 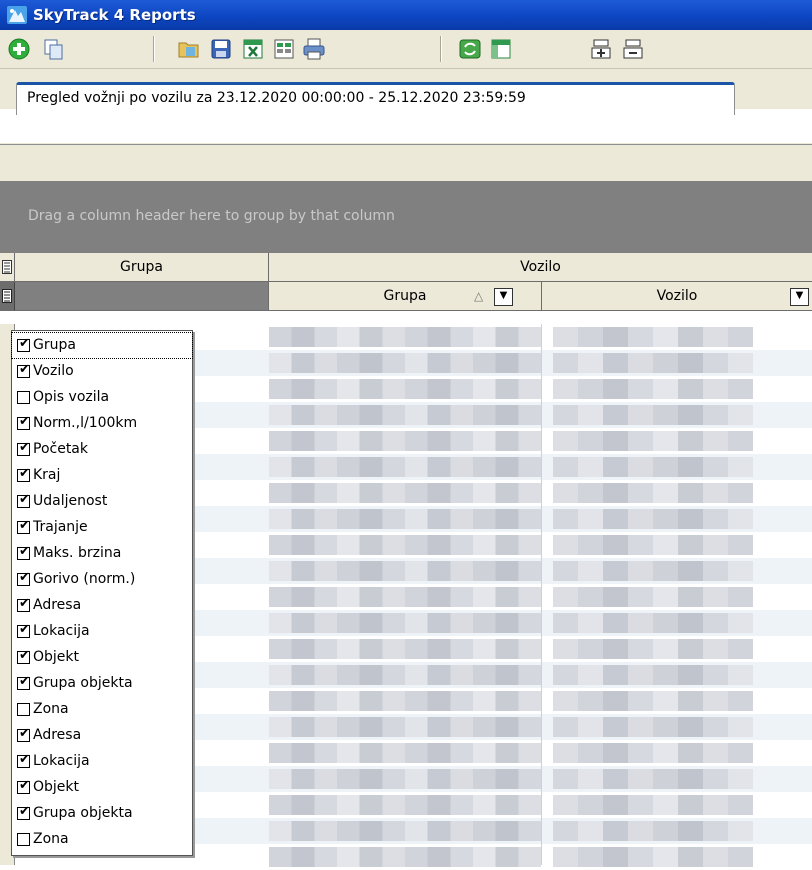 What do you see at coordinates (102, 475) in the screenshot?
I see `column-chooser-item: ✔ Kraj` at bounding box center [102, 475].